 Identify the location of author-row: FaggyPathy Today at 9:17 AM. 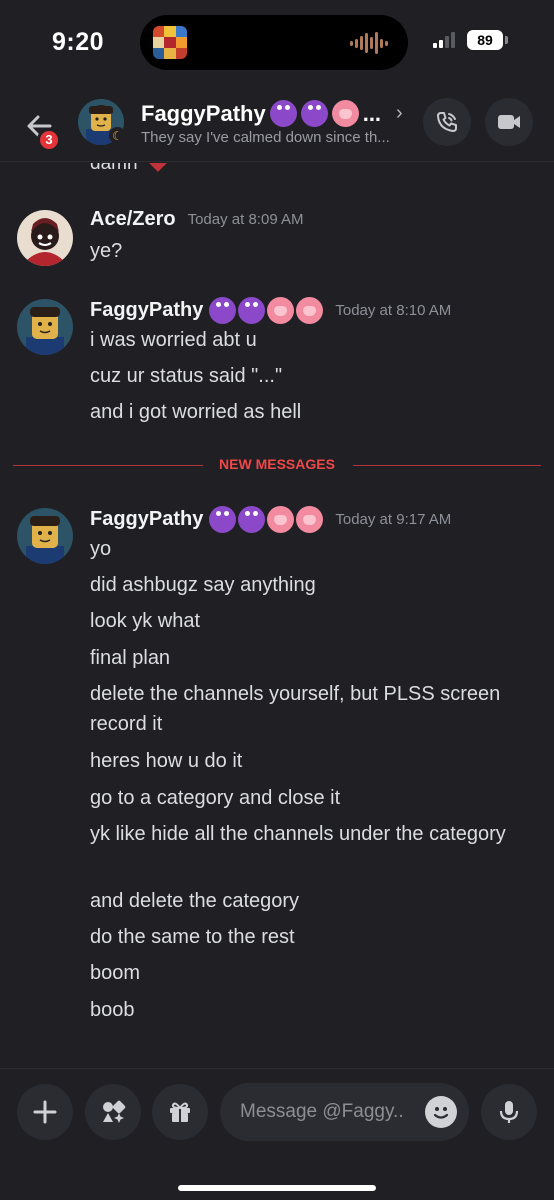
(270, 519).